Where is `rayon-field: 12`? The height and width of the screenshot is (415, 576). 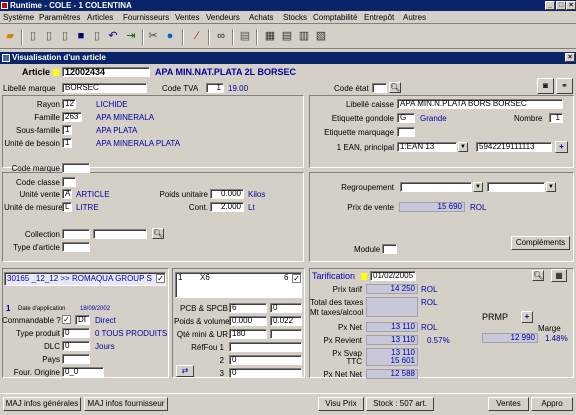
rayon-field: 12 is located at coordinates (69, 104).